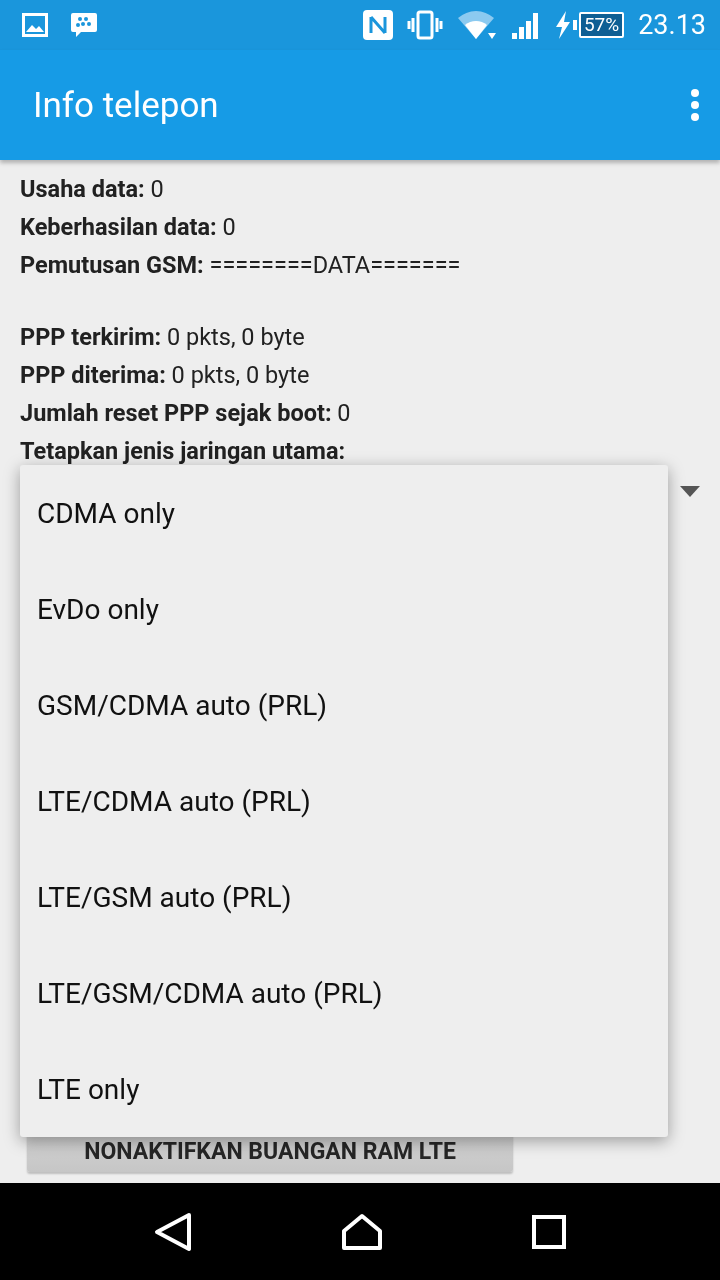 This screenshot has height=1280, width=720. I want to click on battery-level: 57%, so click(601, 25).